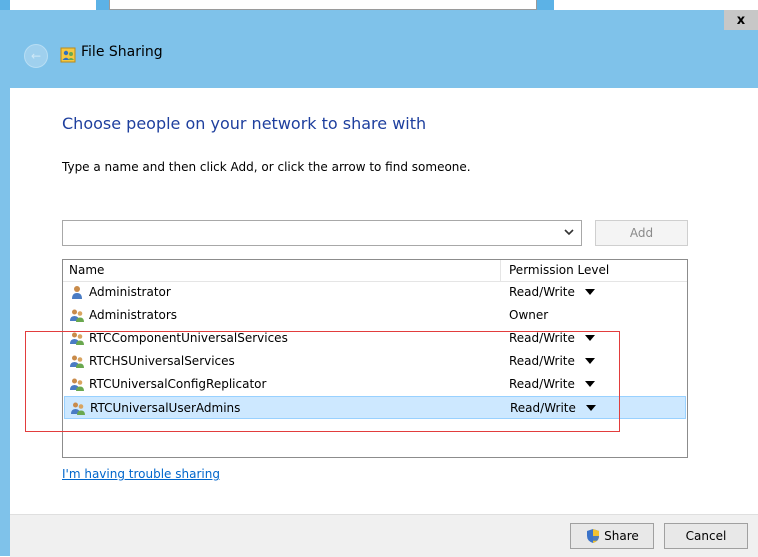 This screenshot has width=758, height=557. What do you see at coordinates (384, 59) in the screenshot?
I see `title-bar: ← File Sharing` at bounding box center [384, 59].